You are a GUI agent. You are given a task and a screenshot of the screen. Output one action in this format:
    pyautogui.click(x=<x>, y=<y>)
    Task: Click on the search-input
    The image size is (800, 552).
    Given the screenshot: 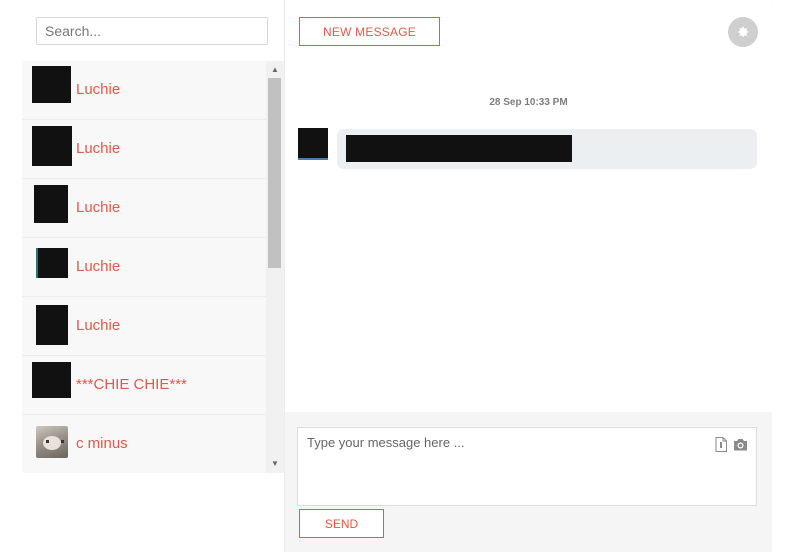 What is the action you would take?
    pyautogui.click(x=152, y=31)
    